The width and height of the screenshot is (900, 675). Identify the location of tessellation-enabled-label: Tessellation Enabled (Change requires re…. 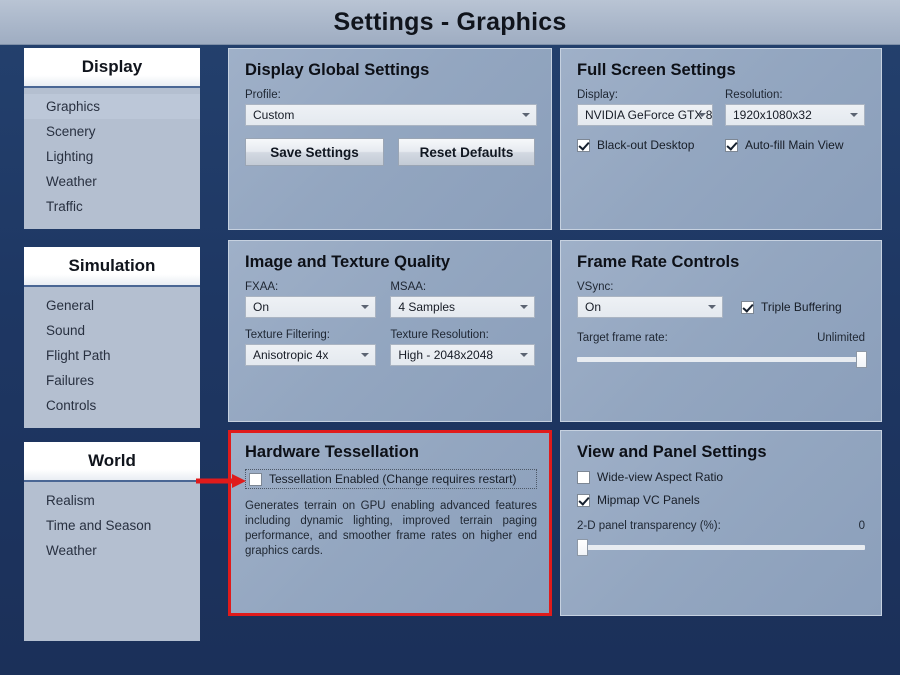
(393, 479).